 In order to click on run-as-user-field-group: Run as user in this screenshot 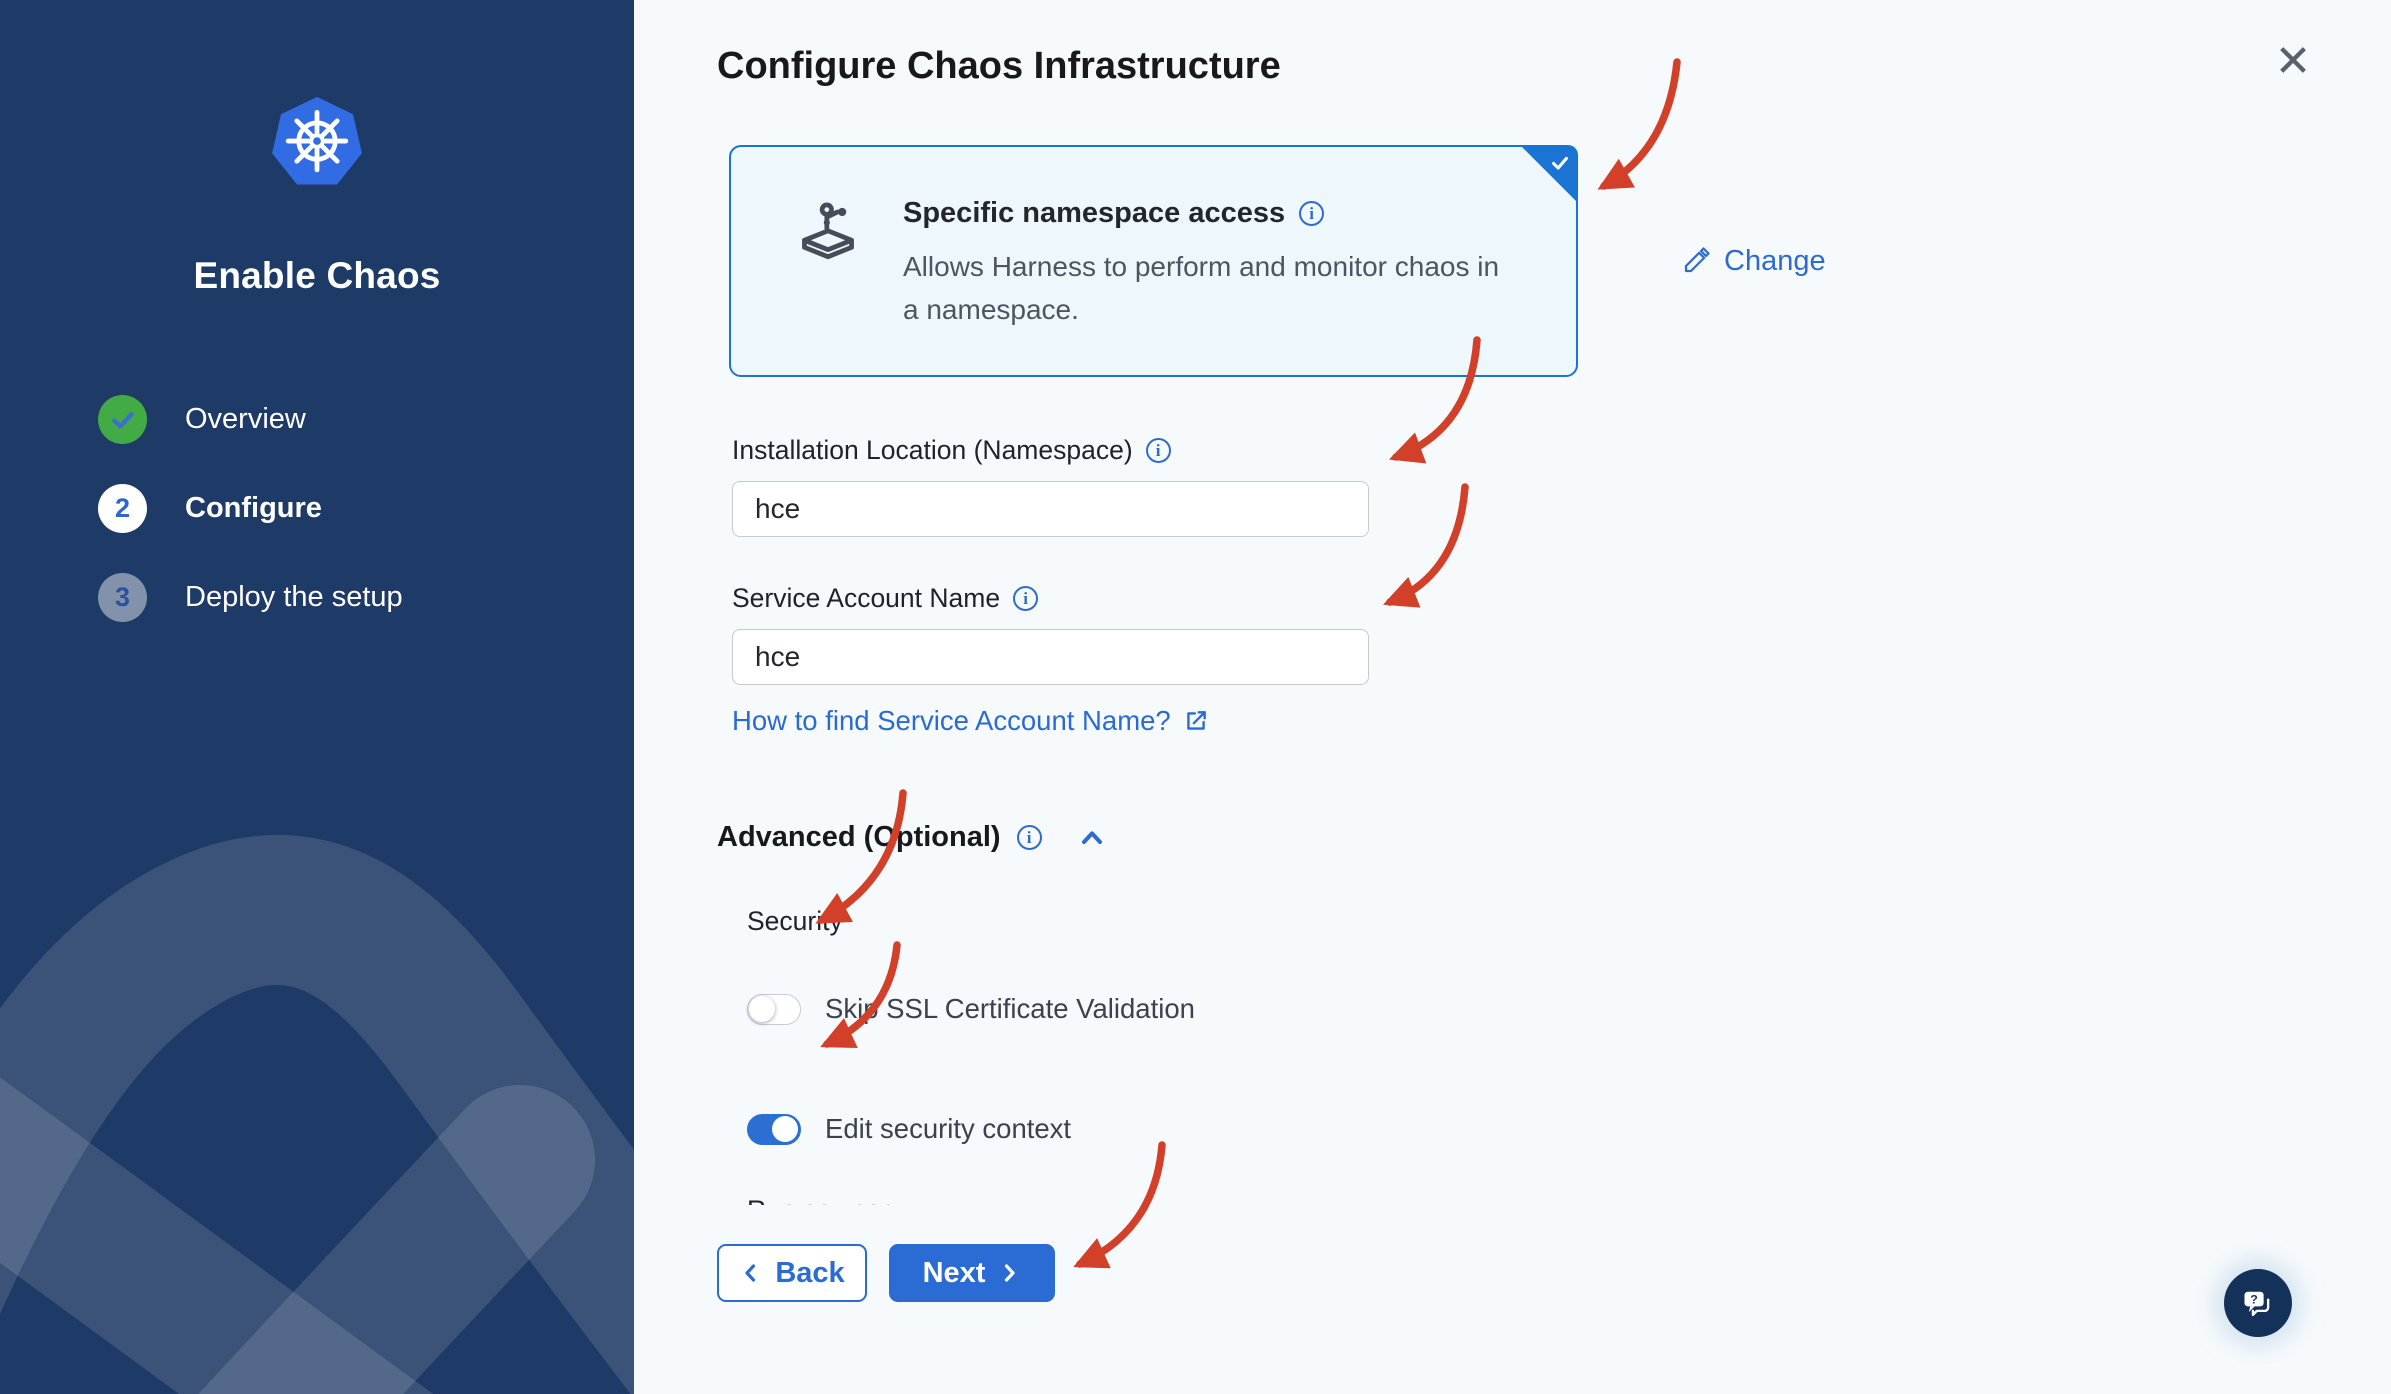, I will do `click(1569, 1200)`.